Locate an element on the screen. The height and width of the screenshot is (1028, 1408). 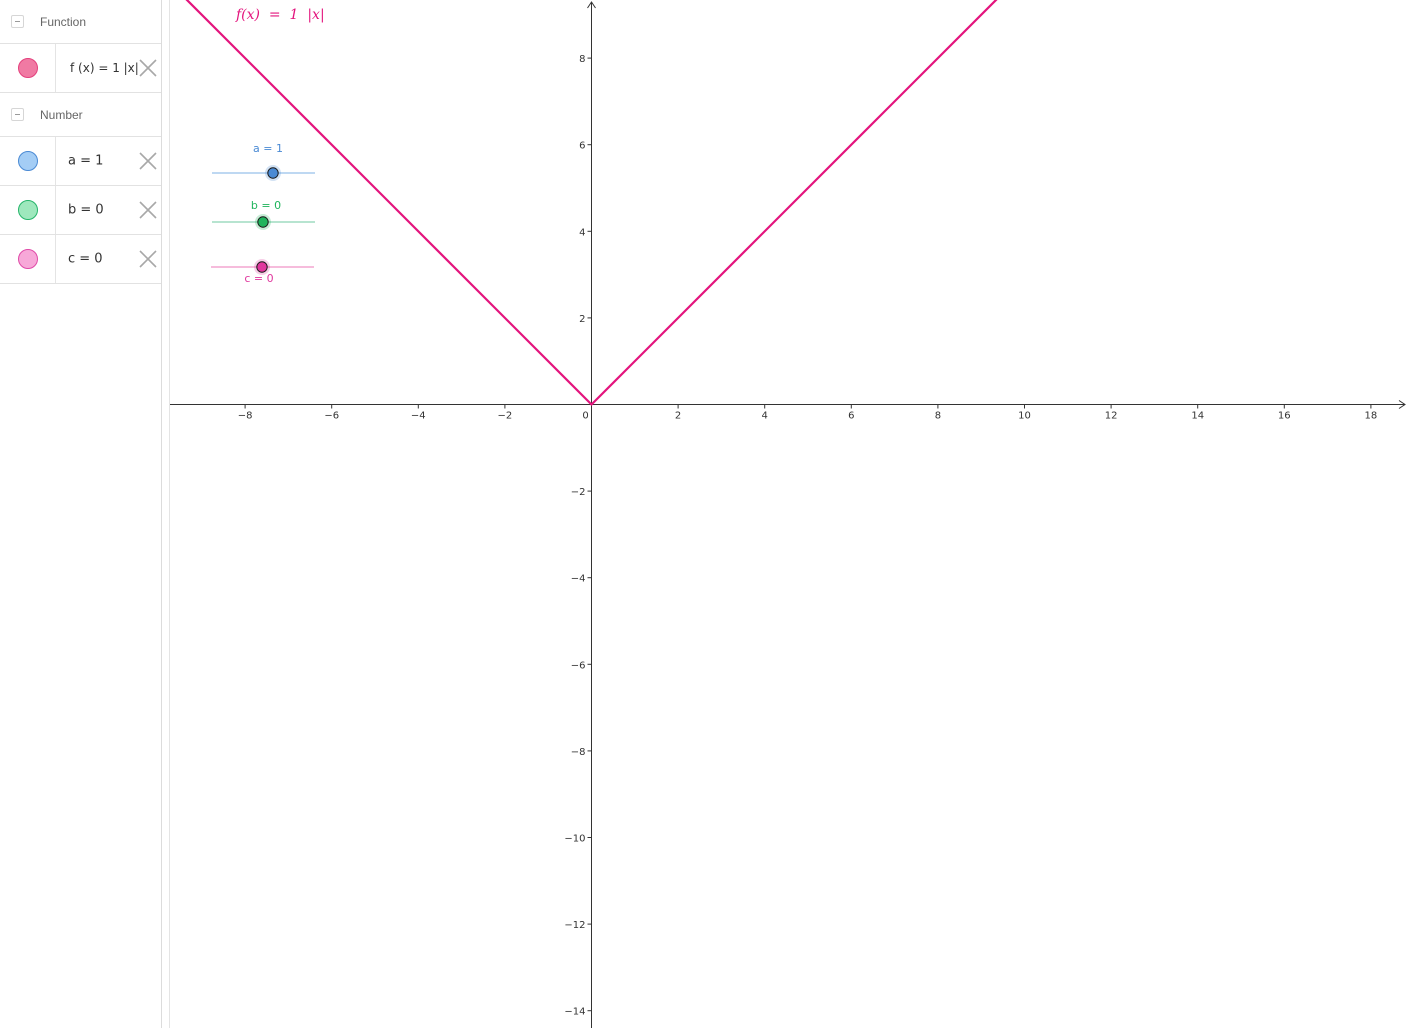
algebra-item-function-f: f (x) = 1 |x| is located at coordinates (80, 68).